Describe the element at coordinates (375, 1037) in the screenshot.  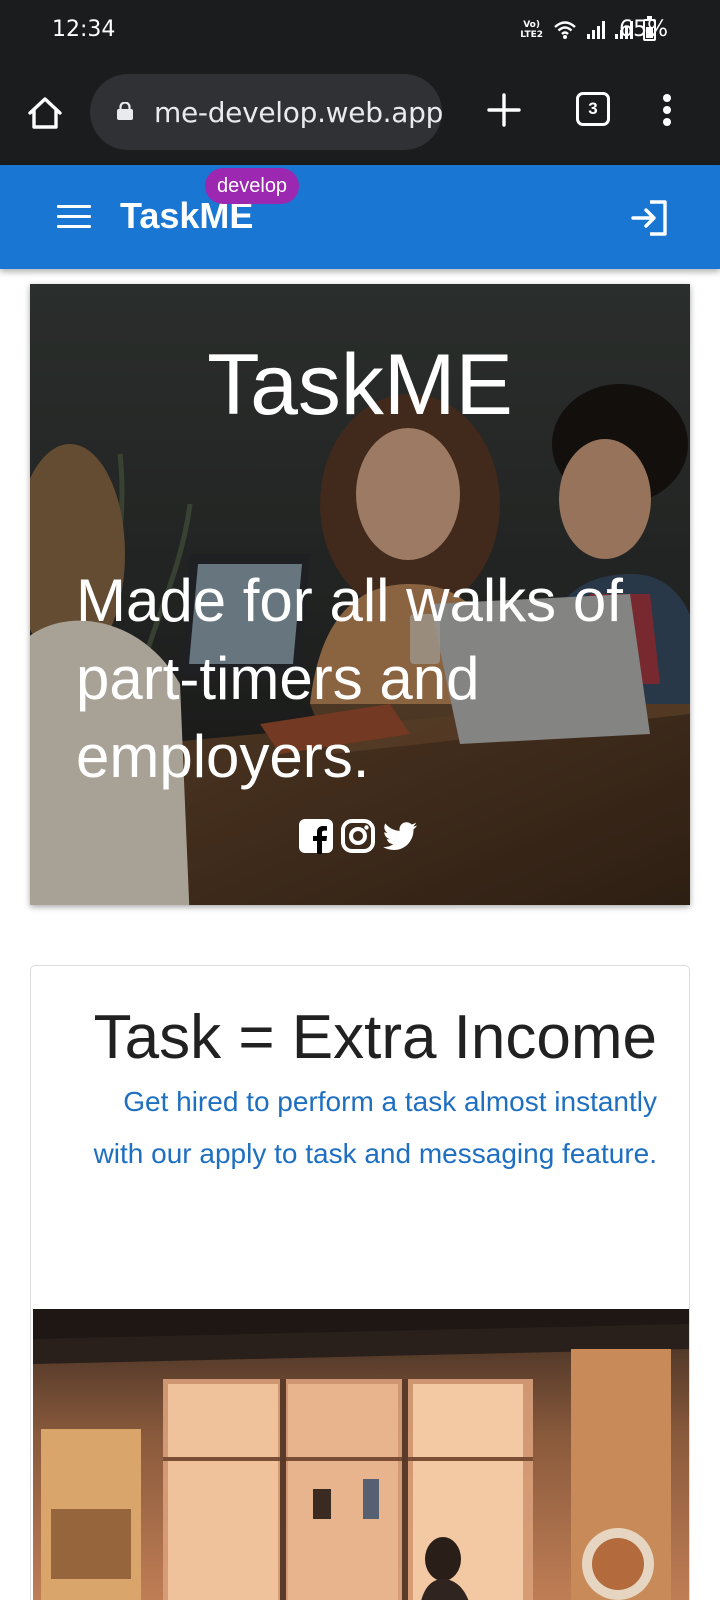
I see `feature-heading: Task = Extra Income` at that location.